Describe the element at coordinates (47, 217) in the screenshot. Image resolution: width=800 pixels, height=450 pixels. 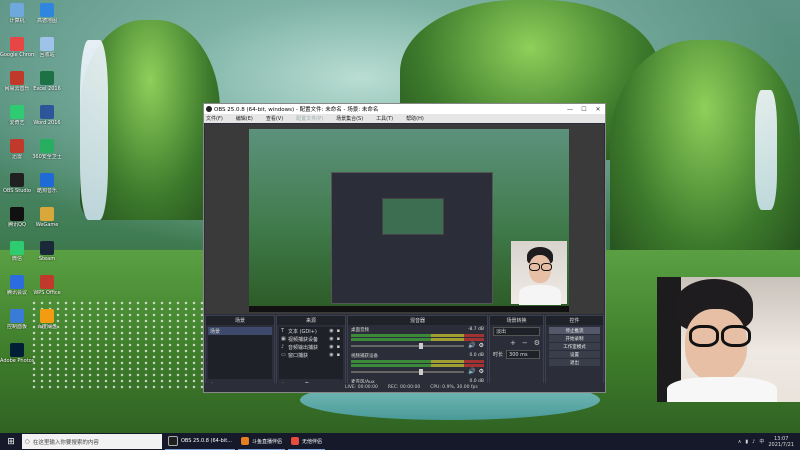
I see `desktop-icon: WeGame` at that location.